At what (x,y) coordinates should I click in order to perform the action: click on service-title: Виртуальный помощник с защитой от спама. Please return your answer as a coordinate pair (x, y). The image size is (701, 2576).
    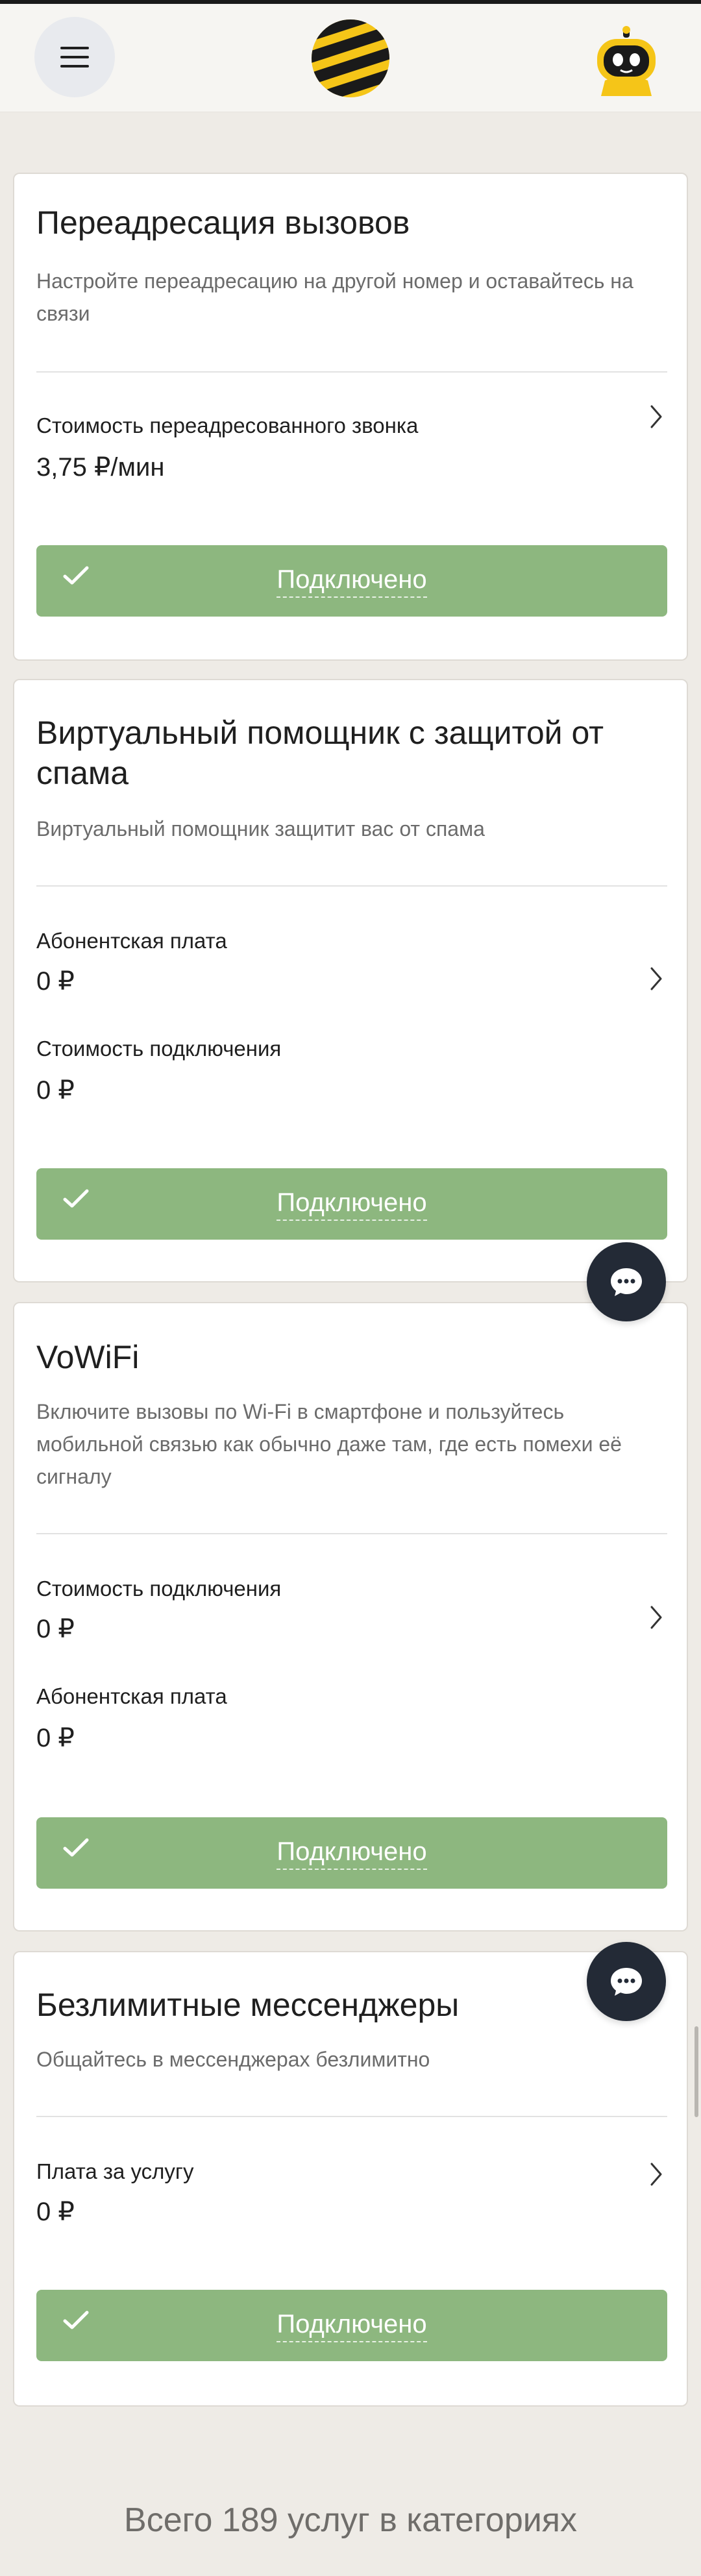
    Looking at the image, I should click on (320, 753).